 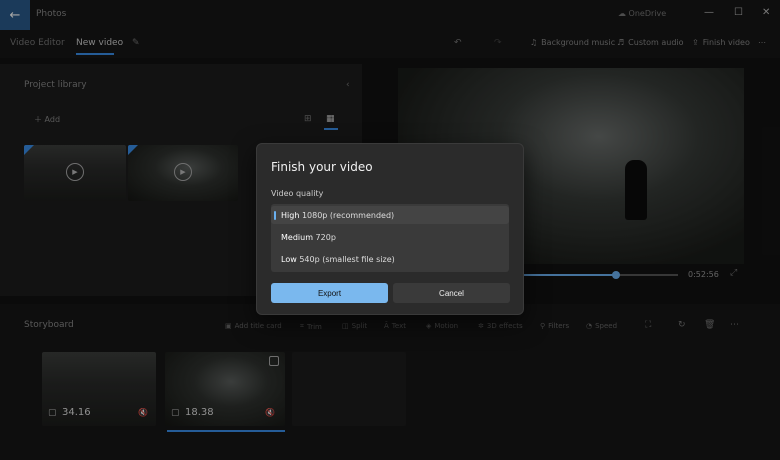 I want to click on option-high-name: High, so click(x=290, y=215).